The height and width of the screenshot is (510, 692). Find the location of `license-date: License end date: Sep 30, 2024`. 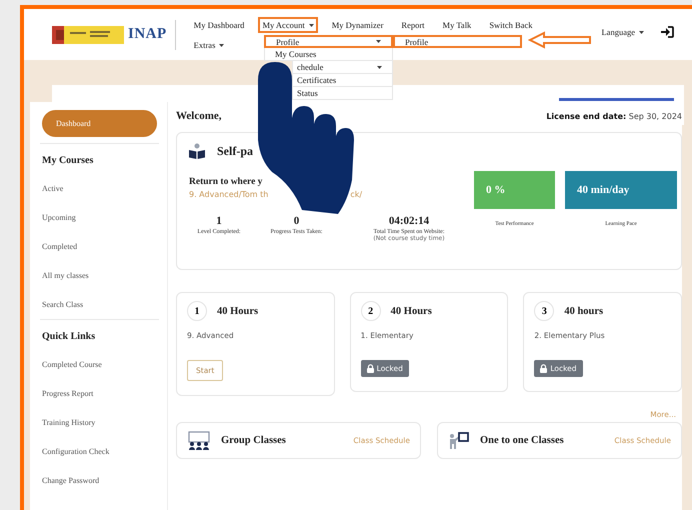

license-date: License end date: Sep 30, 2024 is located at coordinates (614, 116).